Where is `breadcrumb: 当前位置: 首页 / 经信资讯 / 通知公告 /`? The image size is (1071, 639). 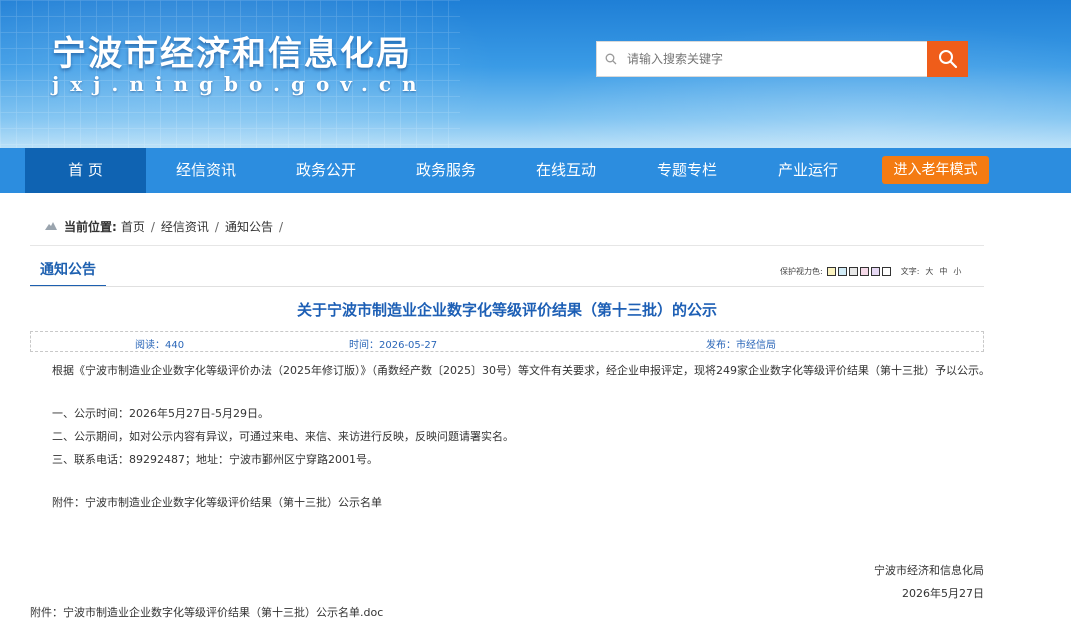
breadcrumb: 当前位置: 首页 / 经信资讯 / 通知公告 / is located at coordinates (166, 226).